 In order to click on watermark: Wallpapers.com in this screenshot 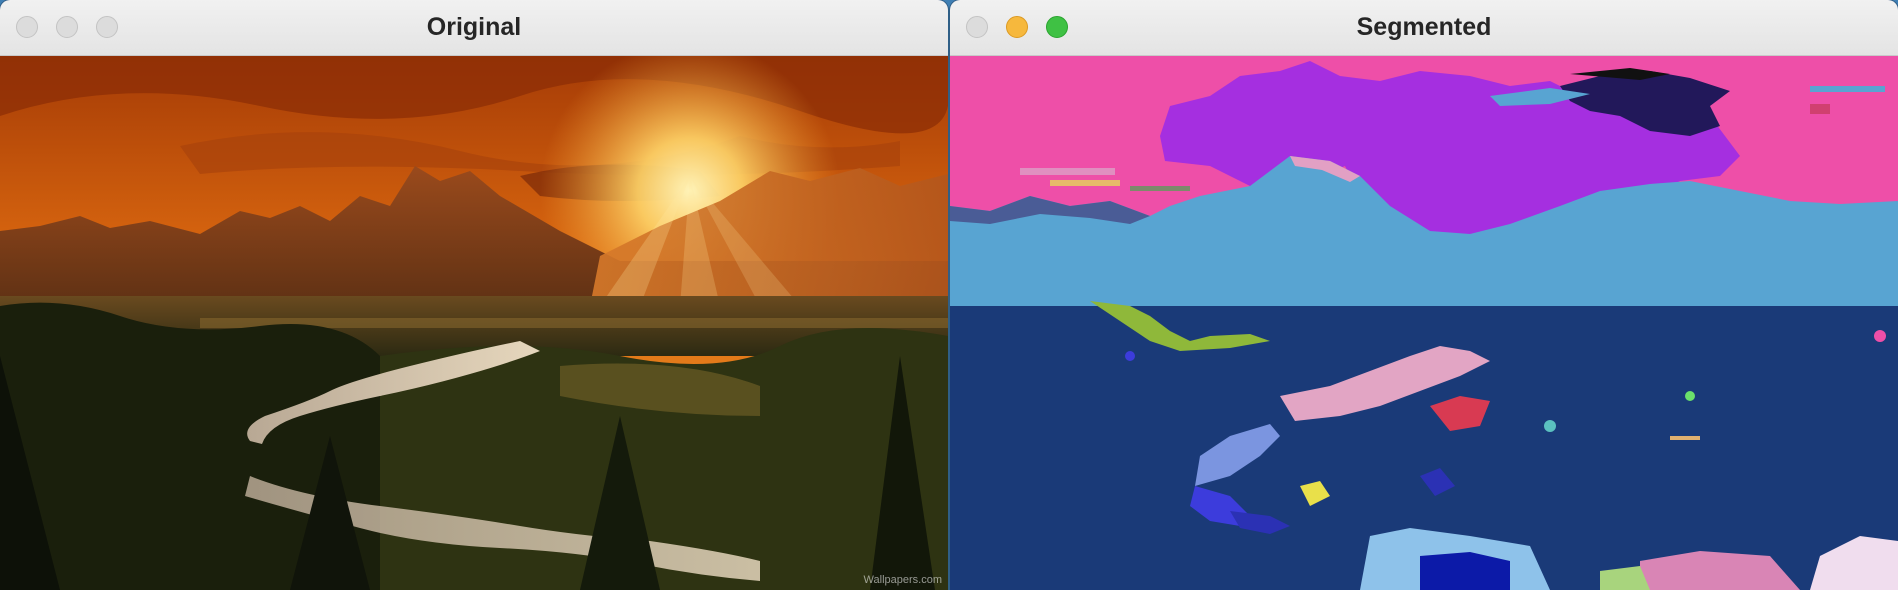, I will do `click(902, 580)`.